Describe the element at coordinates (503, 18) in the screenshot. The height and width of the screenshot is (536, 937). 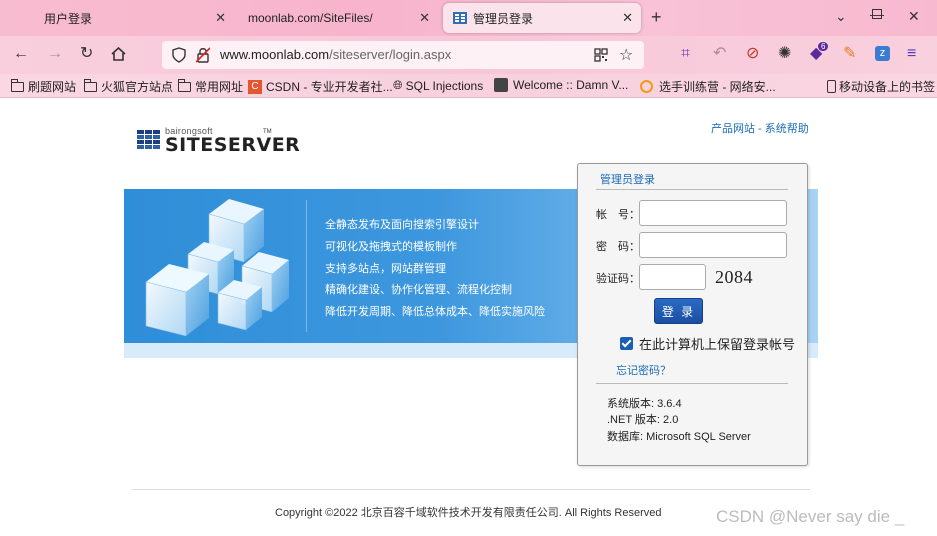
I see `tab-label: 管理员登录` at that location.